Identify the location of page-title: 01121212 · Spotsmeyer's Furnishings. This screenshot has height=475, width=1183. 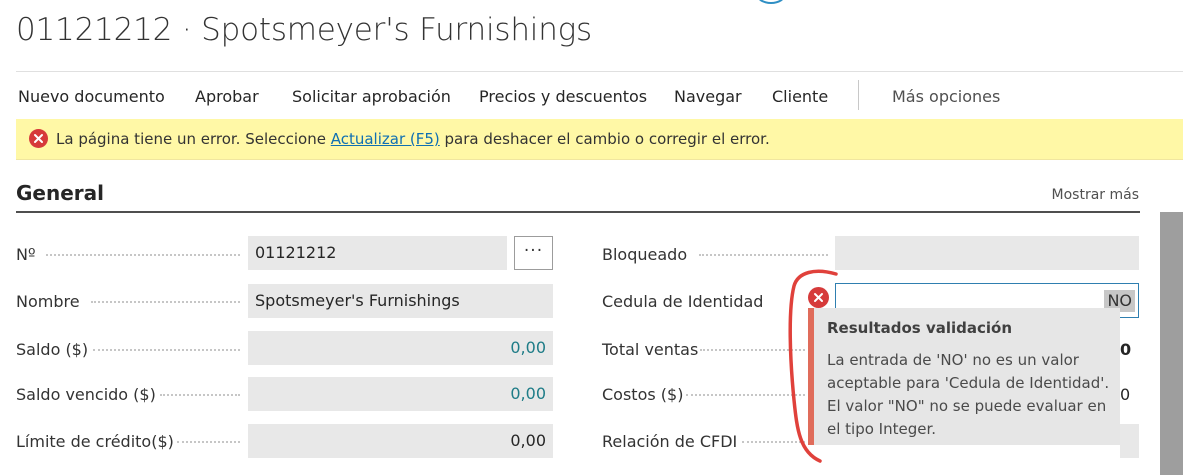
(304, 30).